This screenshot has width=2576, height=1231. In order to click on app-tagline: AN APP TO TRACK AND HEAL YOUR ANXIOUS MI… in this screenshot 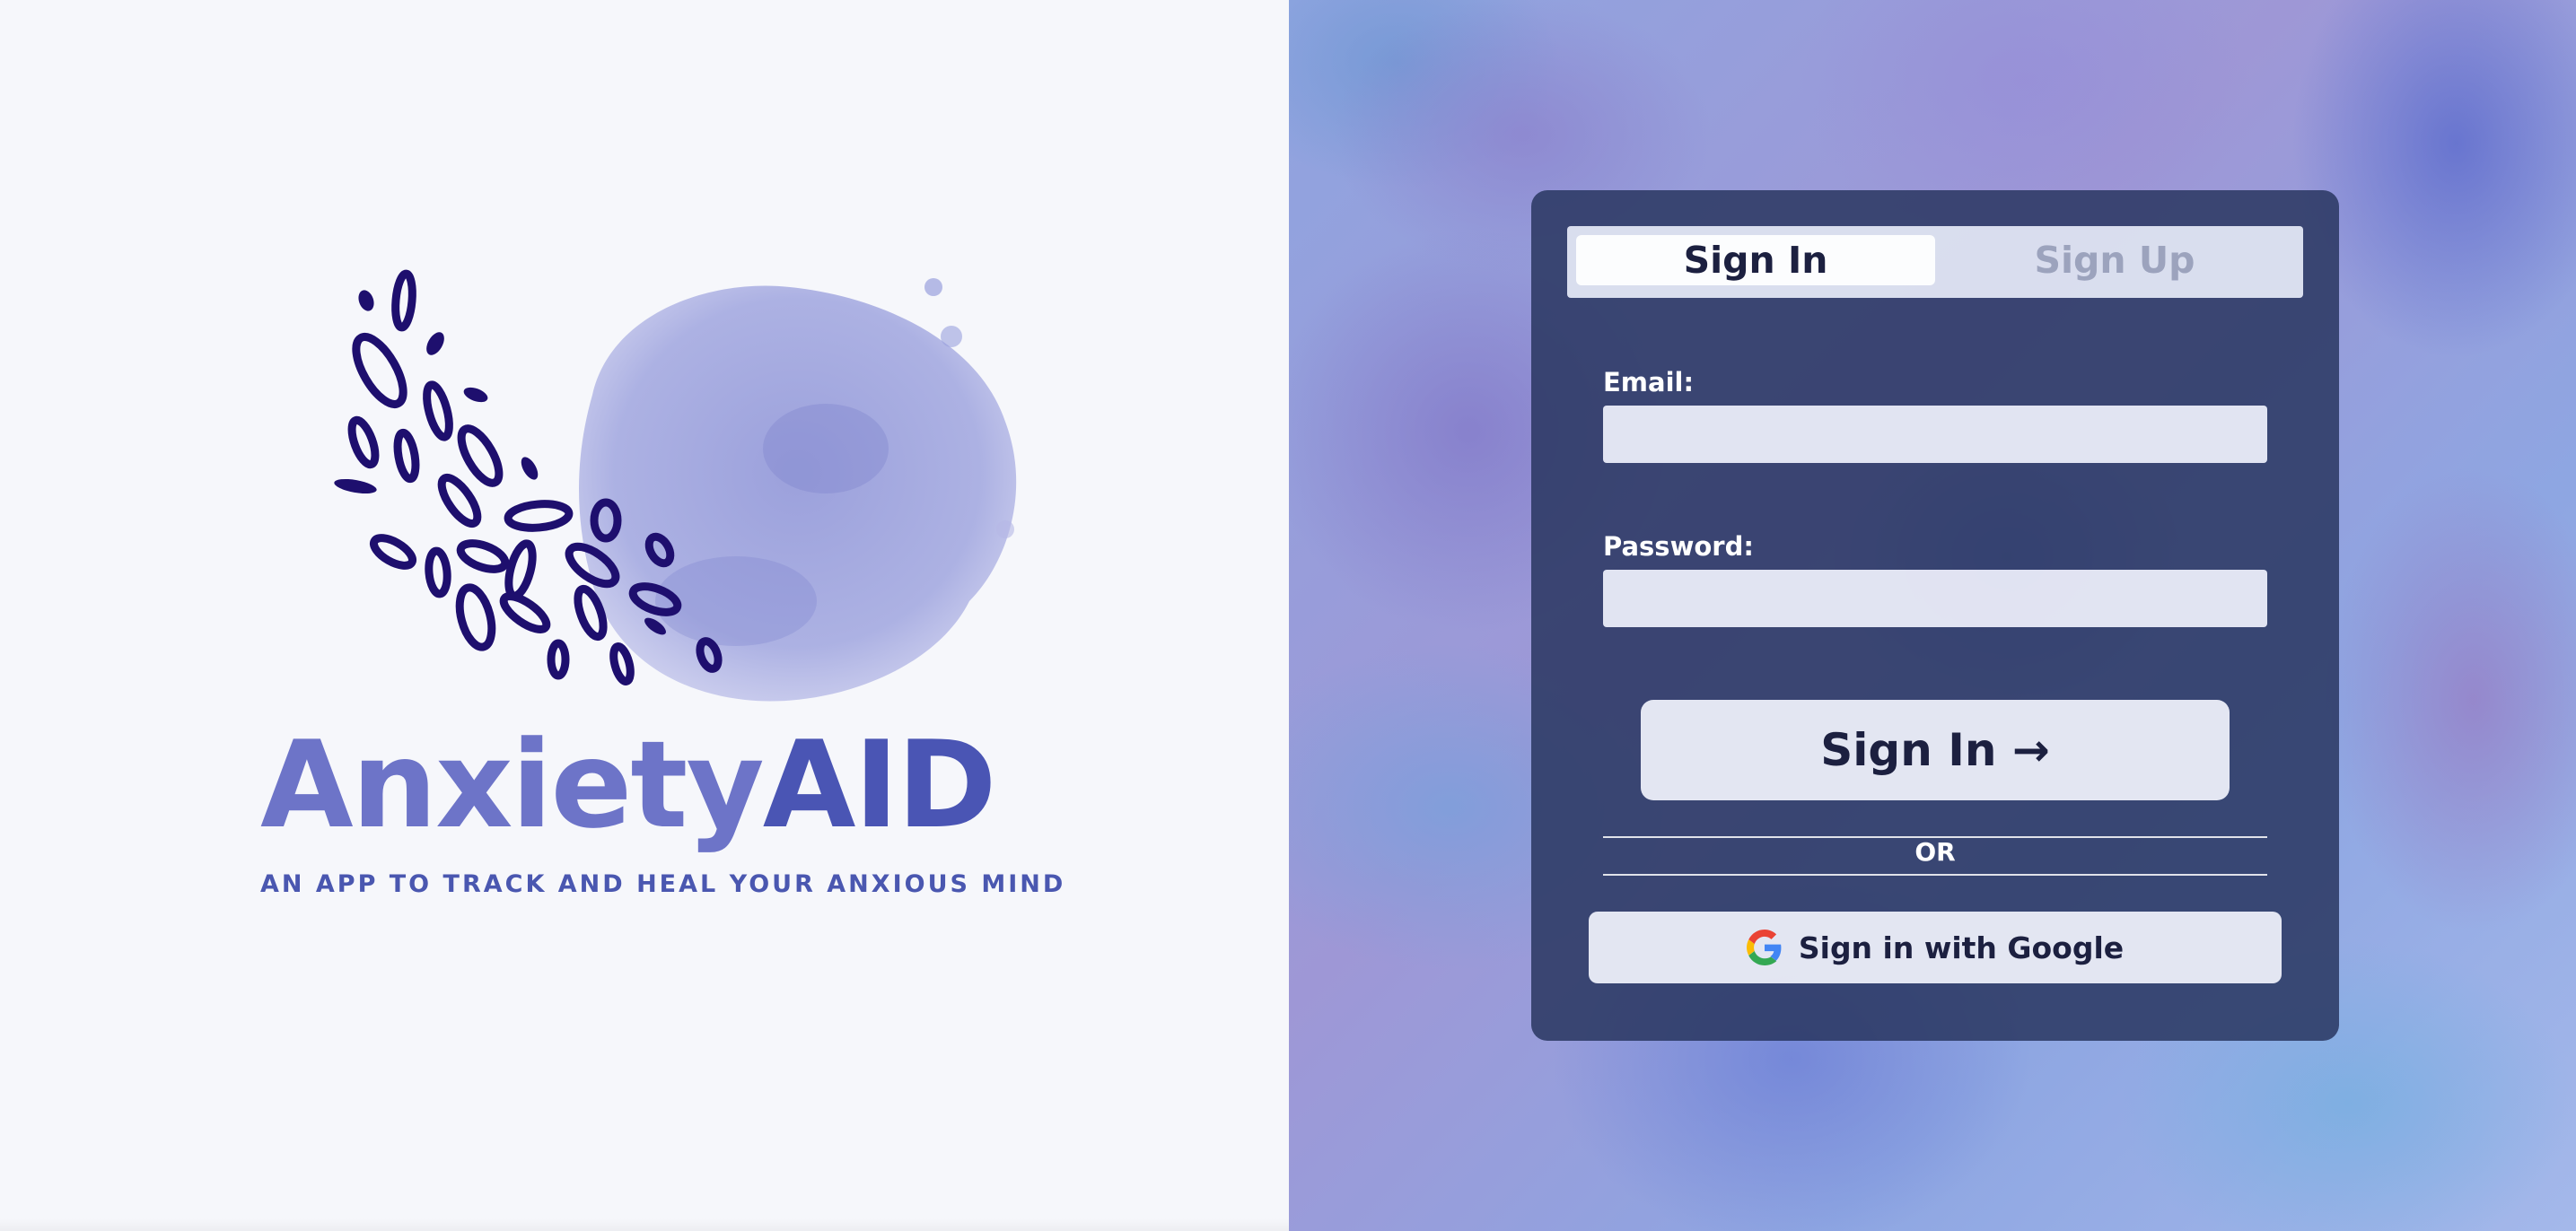, I will do `click(663, 884)`.